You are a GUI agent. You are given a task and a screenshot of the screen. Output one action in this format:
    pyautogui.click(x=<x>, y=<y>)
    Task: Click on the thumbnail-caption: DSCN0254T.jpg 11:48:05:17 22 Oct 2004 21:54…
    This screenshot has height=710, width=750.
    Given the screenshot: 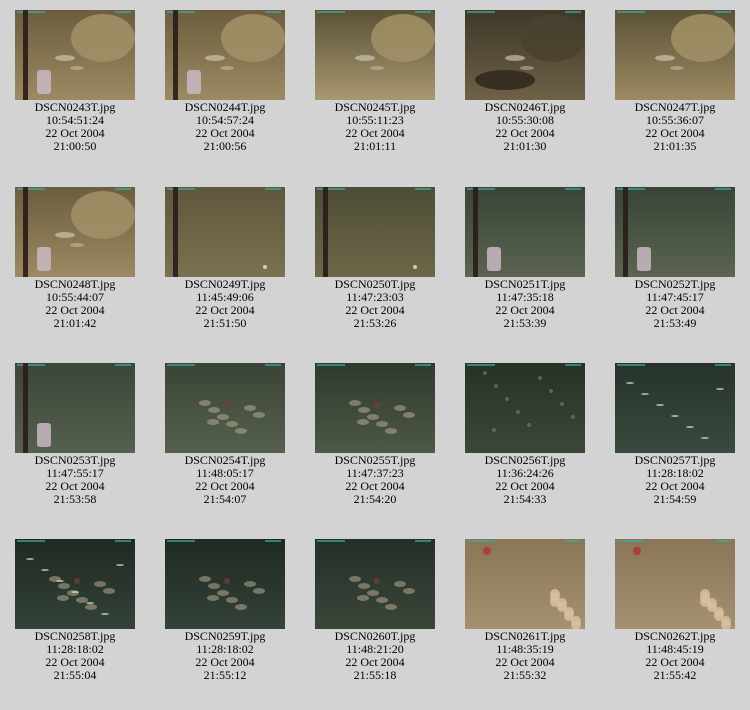 What is the action you would take?
    pyautogui.click(x=225, y=480)
    